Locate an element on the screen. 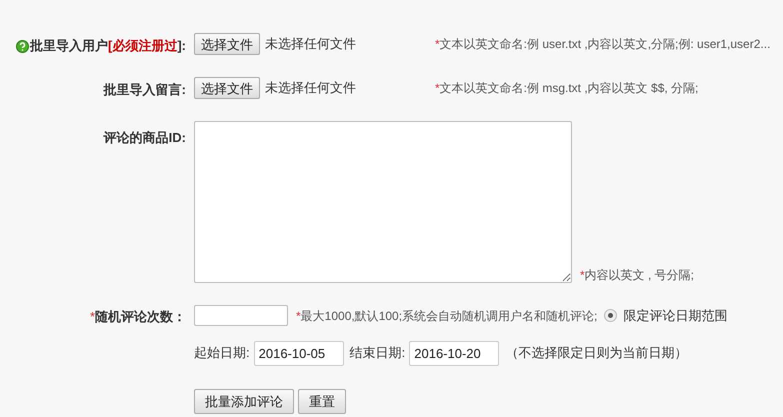 The height and width of the screenshot is (417, 783). field-label: 批里导入用户[必须注册过]: is located at coordinates (108, 46).